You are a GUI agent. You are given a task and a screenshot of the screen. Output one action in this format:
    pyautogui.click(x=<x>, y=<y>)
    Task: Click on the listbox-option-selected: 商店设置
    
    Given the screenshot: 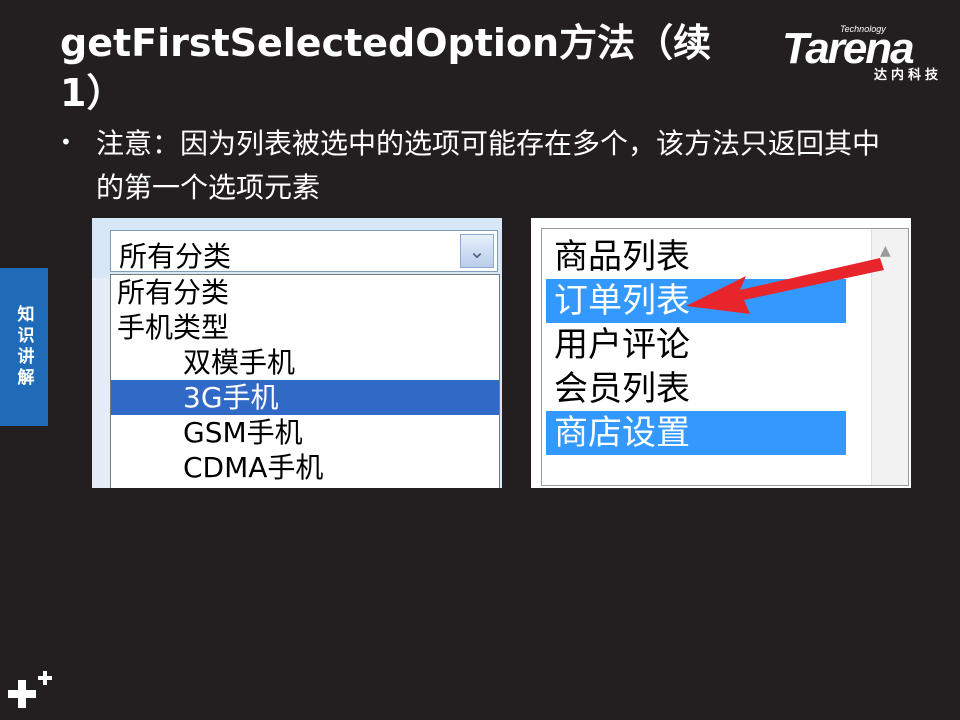 What is the action you would take?
    pyautogui.click(x=696, y=433)
    